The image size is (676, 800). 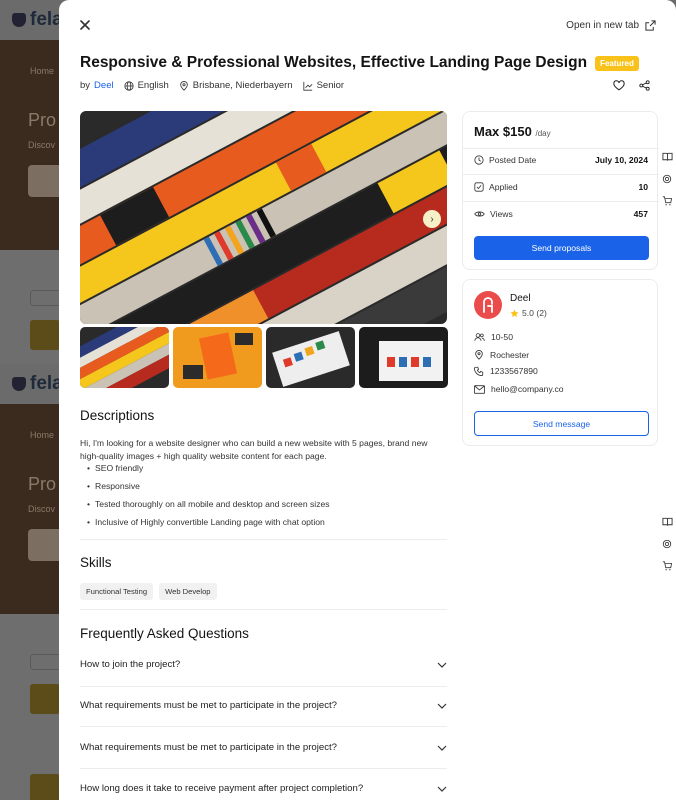 What do you see at coordinates (117, 591) in the screenshot?
I see `skill-chip: Functional Testing` at bounding box center [117, 591].